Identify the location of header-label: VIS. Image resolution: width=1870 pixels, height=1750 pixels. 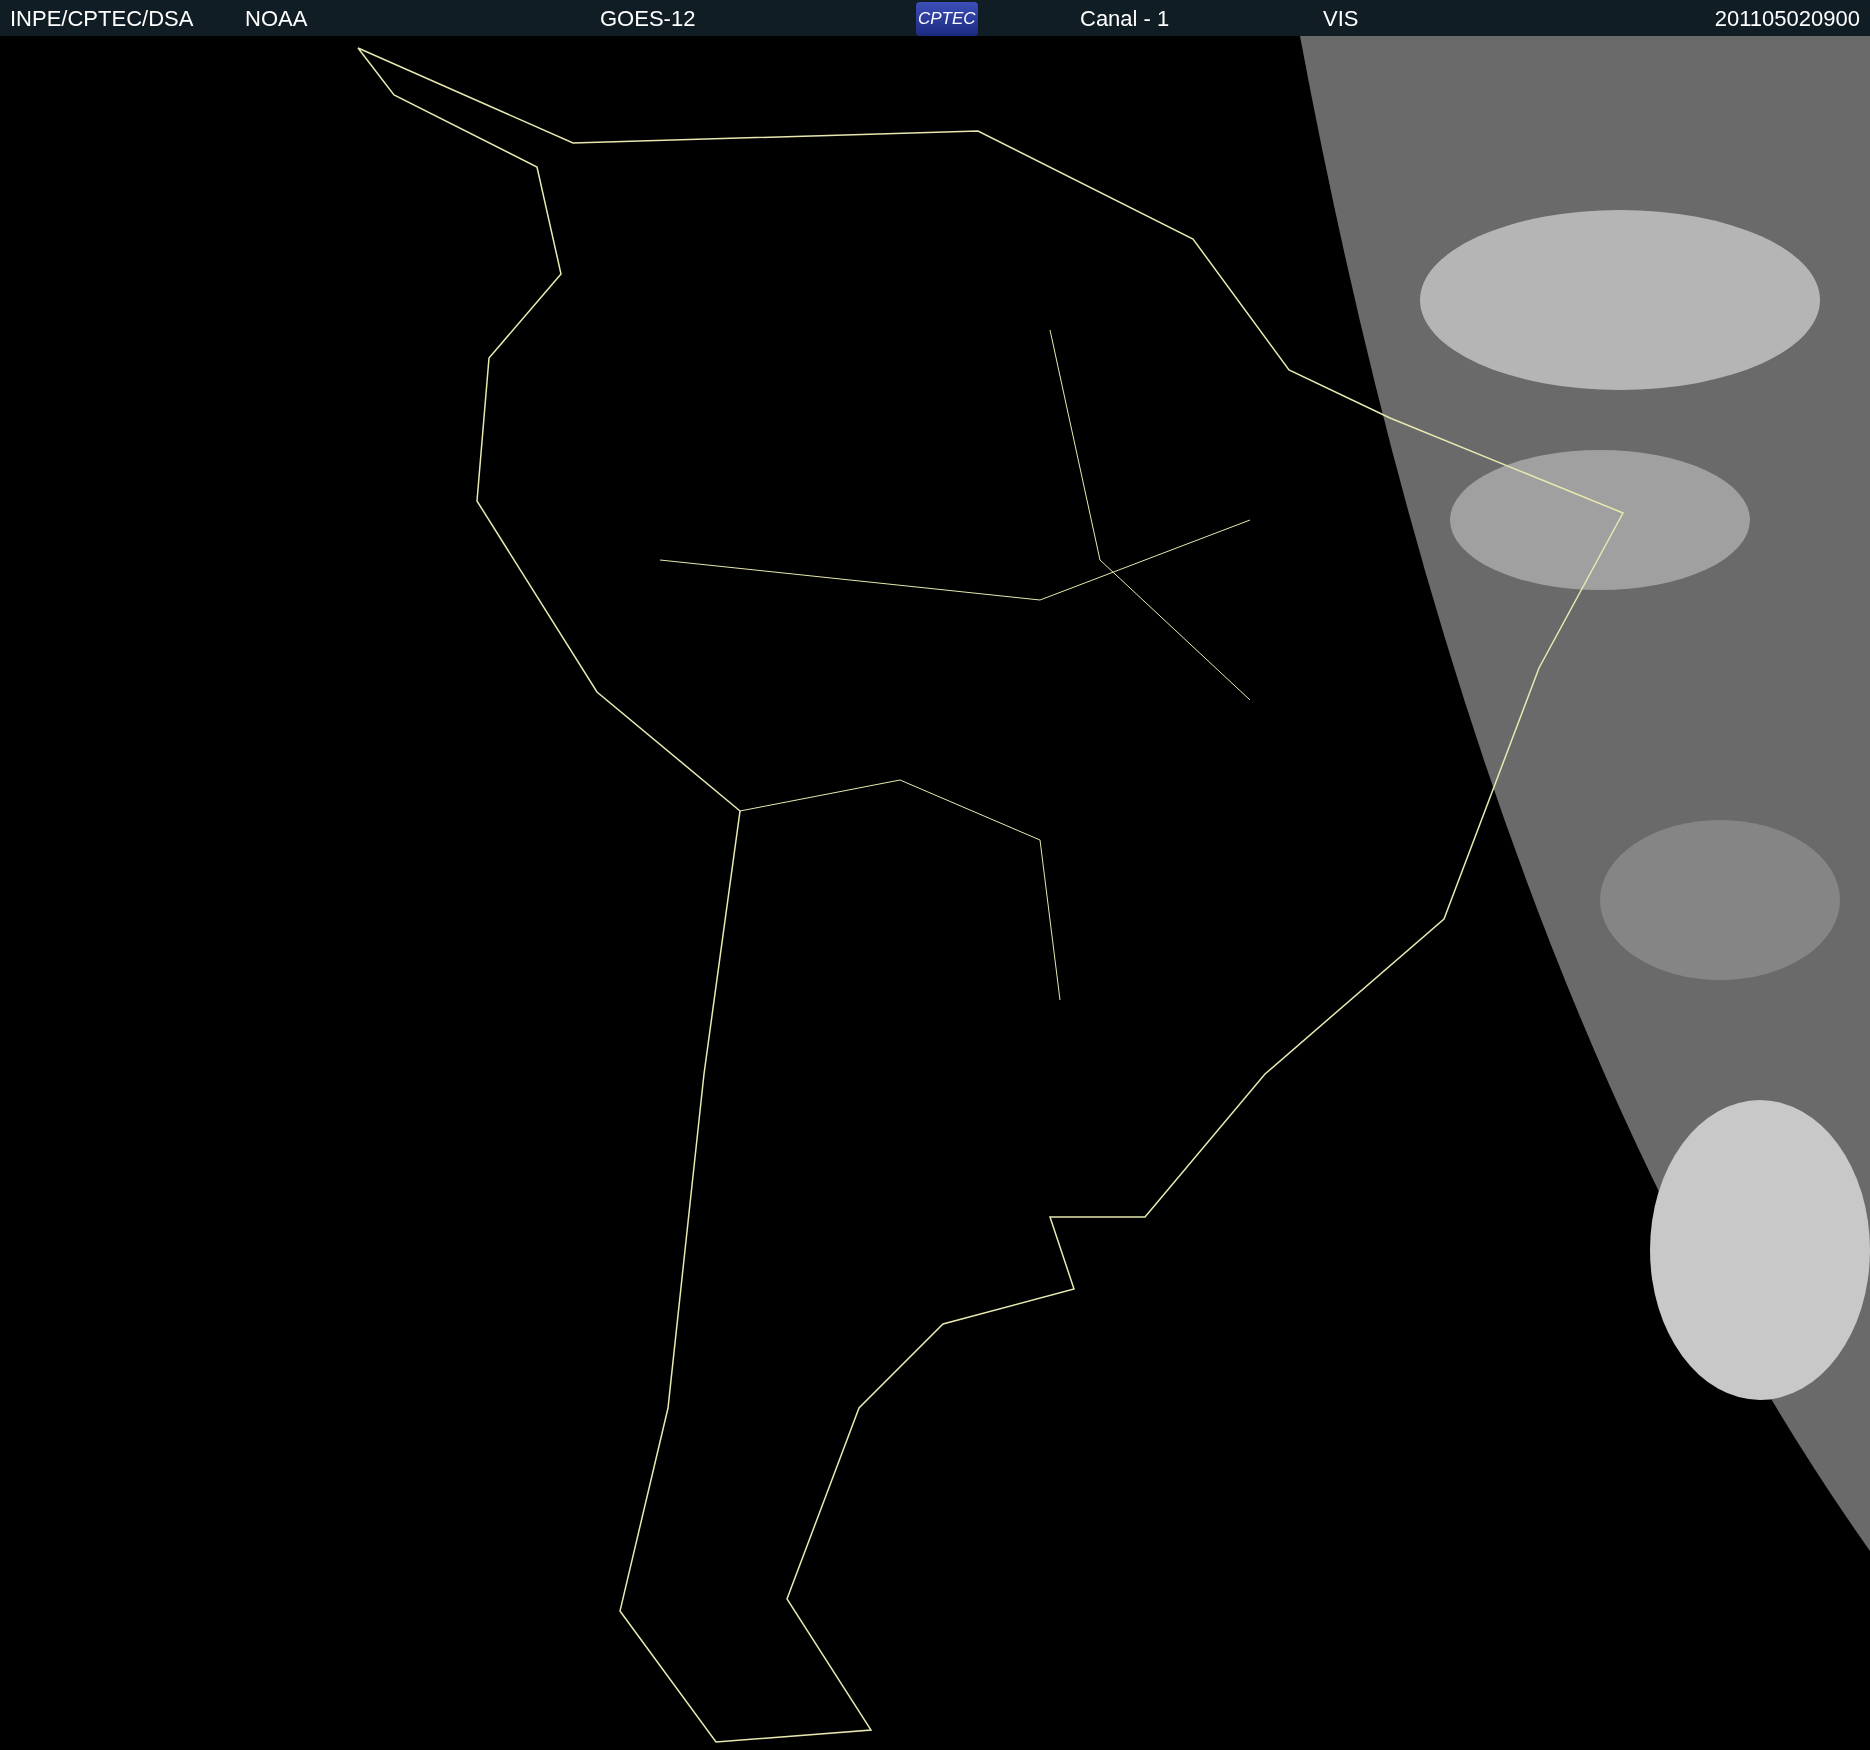
(1341, 18).